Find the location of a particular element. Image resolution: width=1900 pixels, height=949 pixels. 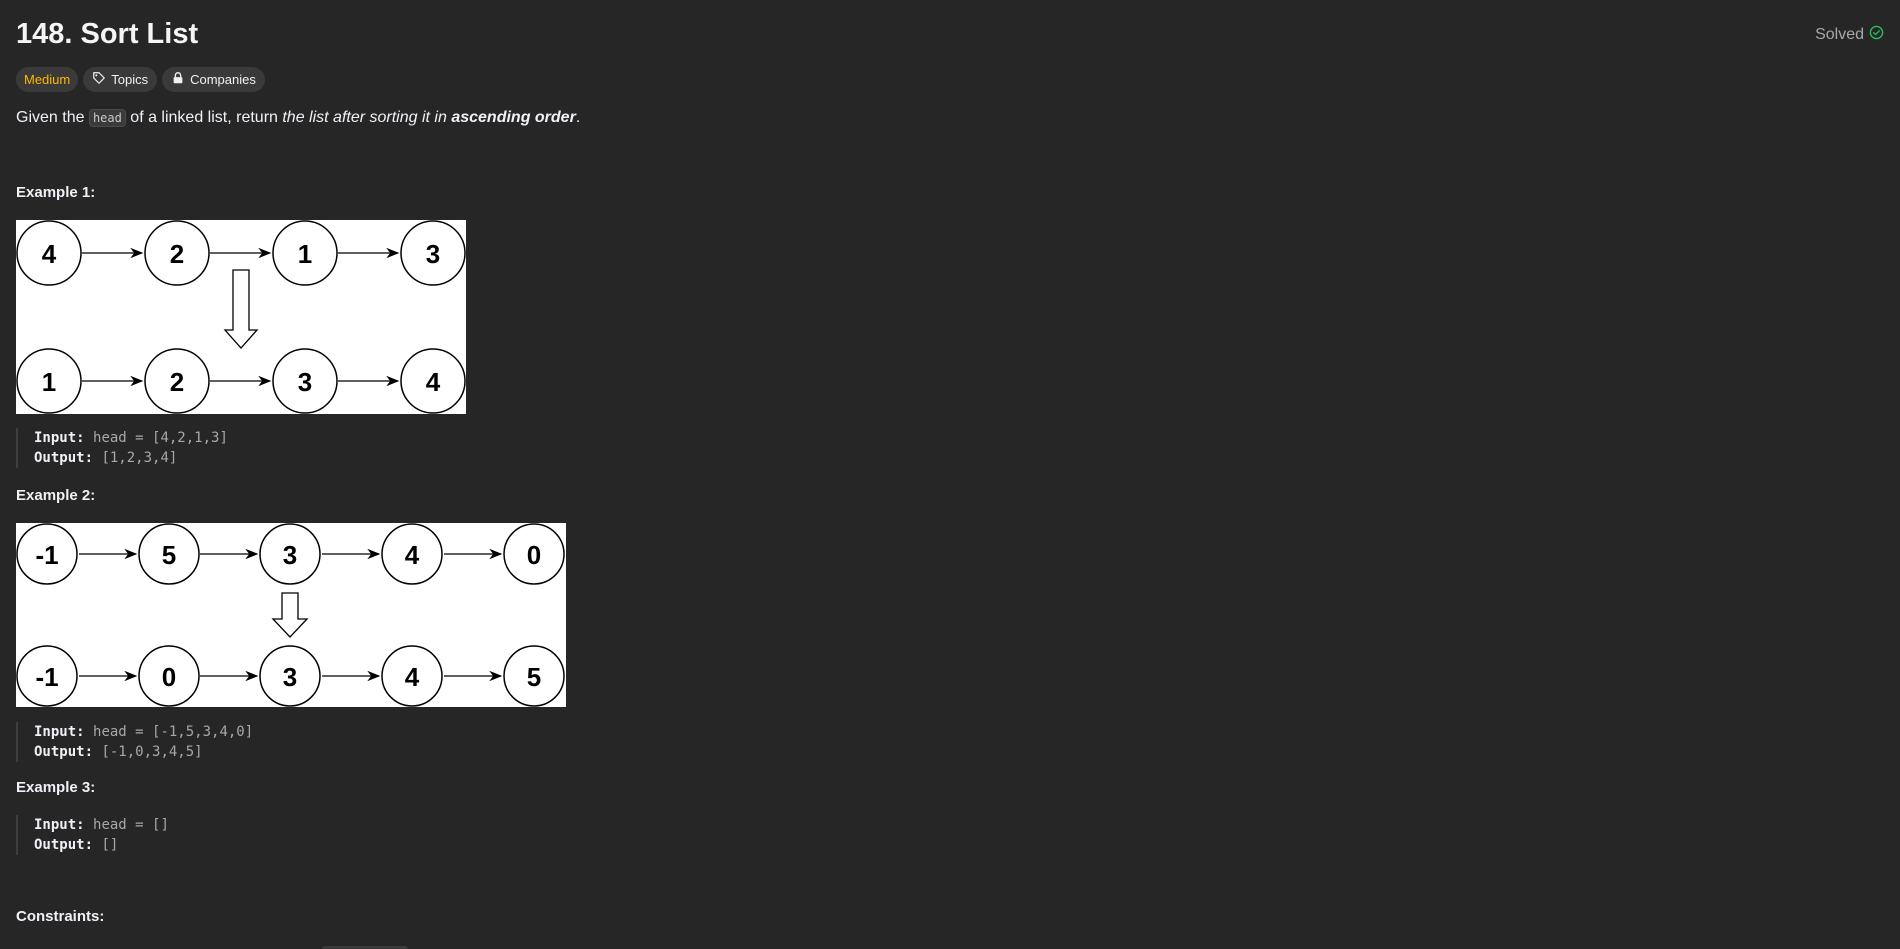

desc-end: . is located at coordinates (578, 117).